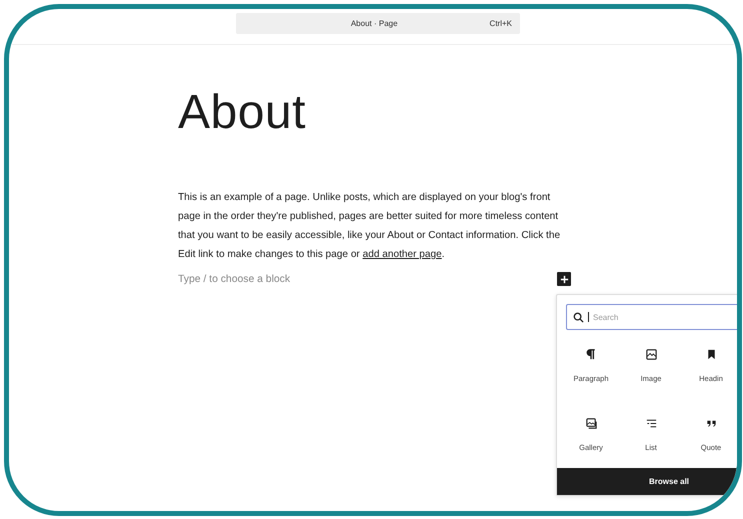 The height and width of the screenshot is (519, 743). Describe the element at coordinates (501, 23) in the screenshot. I see `keyboard-shortcut: Ctrl+K` at that location.